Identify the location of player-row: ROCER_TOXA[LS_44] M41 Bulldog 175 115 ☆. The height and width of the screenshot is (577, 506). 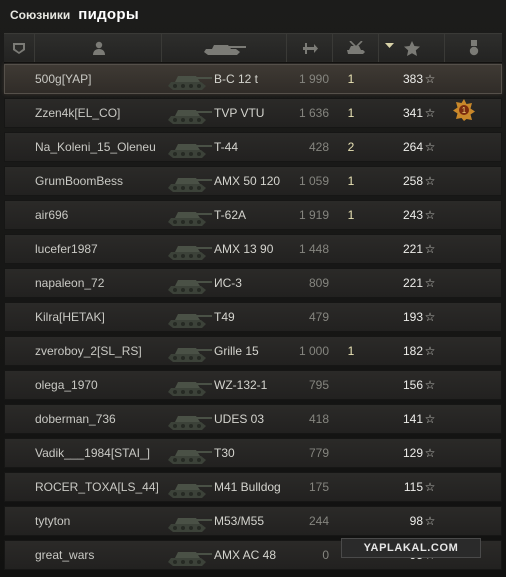
(253, 487).